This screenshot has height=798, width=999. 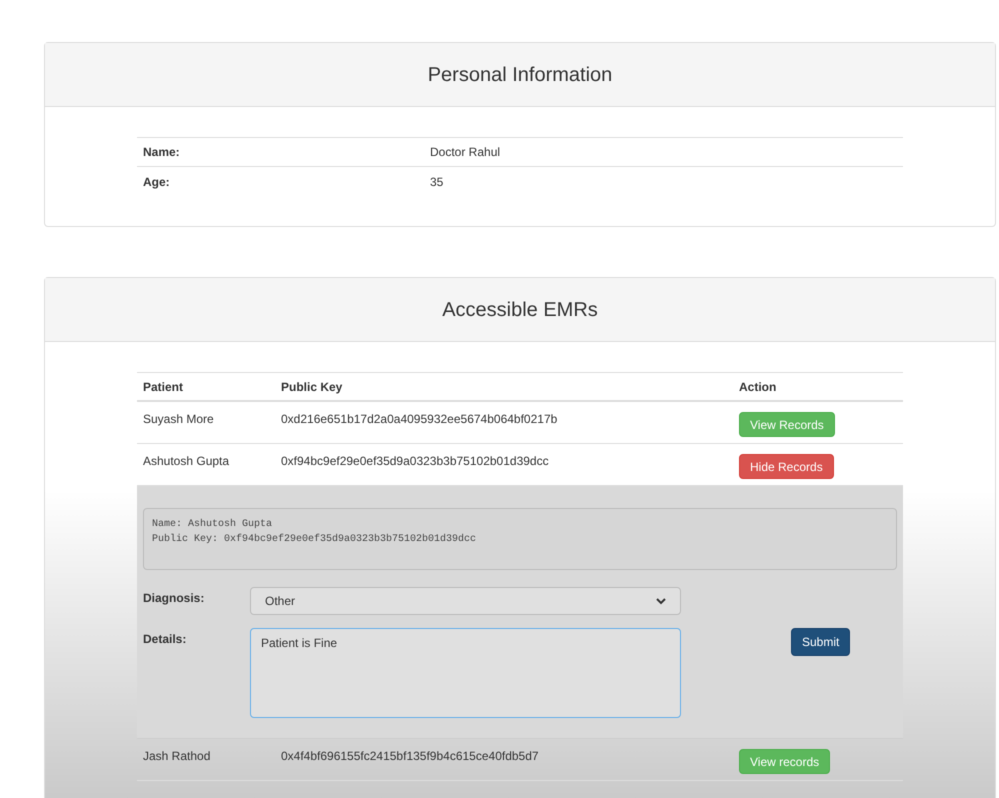 I want to click on patient-name: Ashutosh Gupta, so click(x=186, y=461).